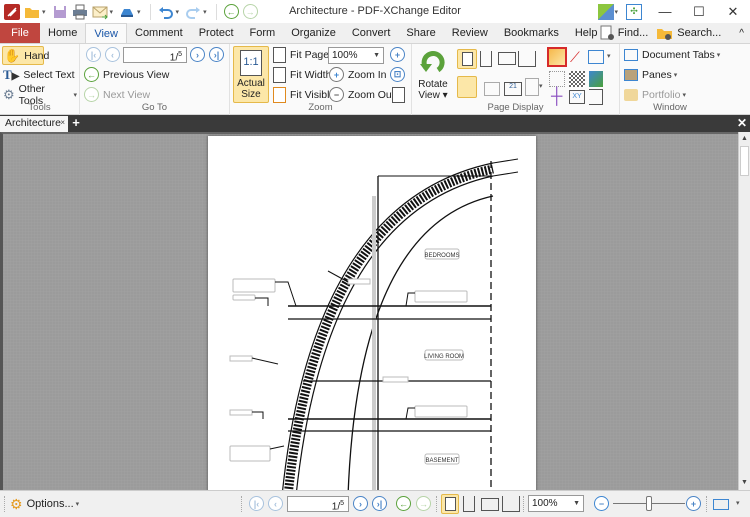 The height and width of the screenshot is (517, 750). I want to click on status-customize-dropdown-icon: ▾, so click(738, 503).